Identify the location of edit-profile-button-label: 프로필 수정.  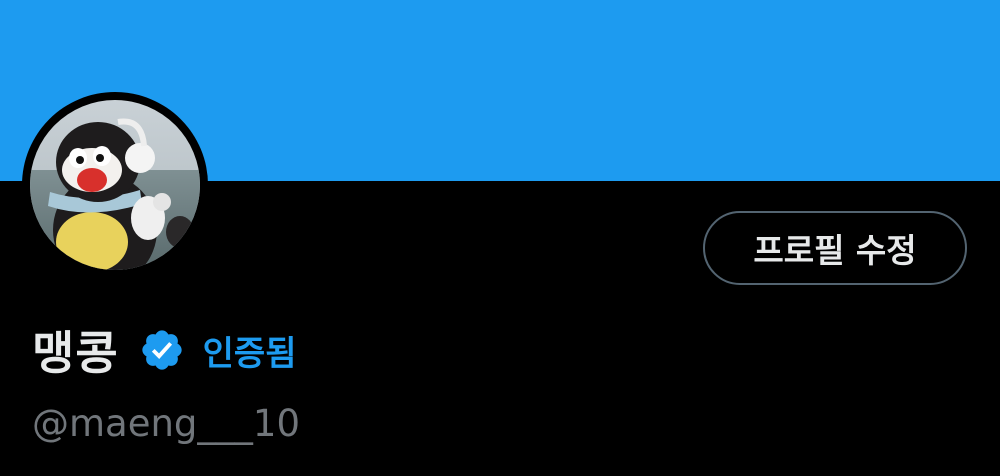
(835, 250).